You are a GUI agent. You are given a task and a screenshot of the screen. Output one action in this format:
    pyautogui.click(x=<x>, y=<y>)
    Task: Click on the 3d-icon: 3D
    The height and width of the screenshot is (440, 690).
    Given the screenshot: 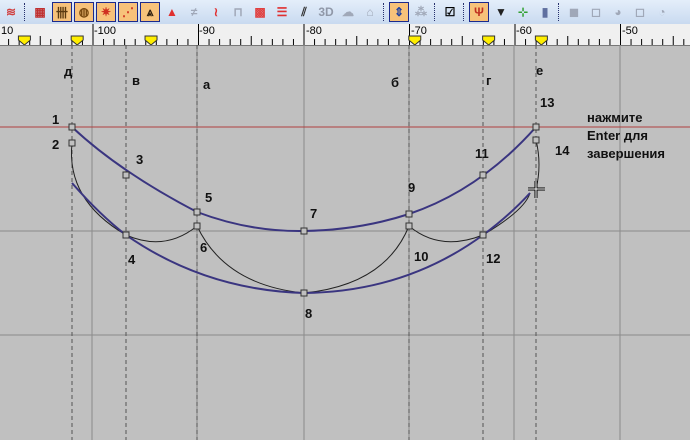 What is the action you would take?
    pyautogui.click(x=326, y=12)
    